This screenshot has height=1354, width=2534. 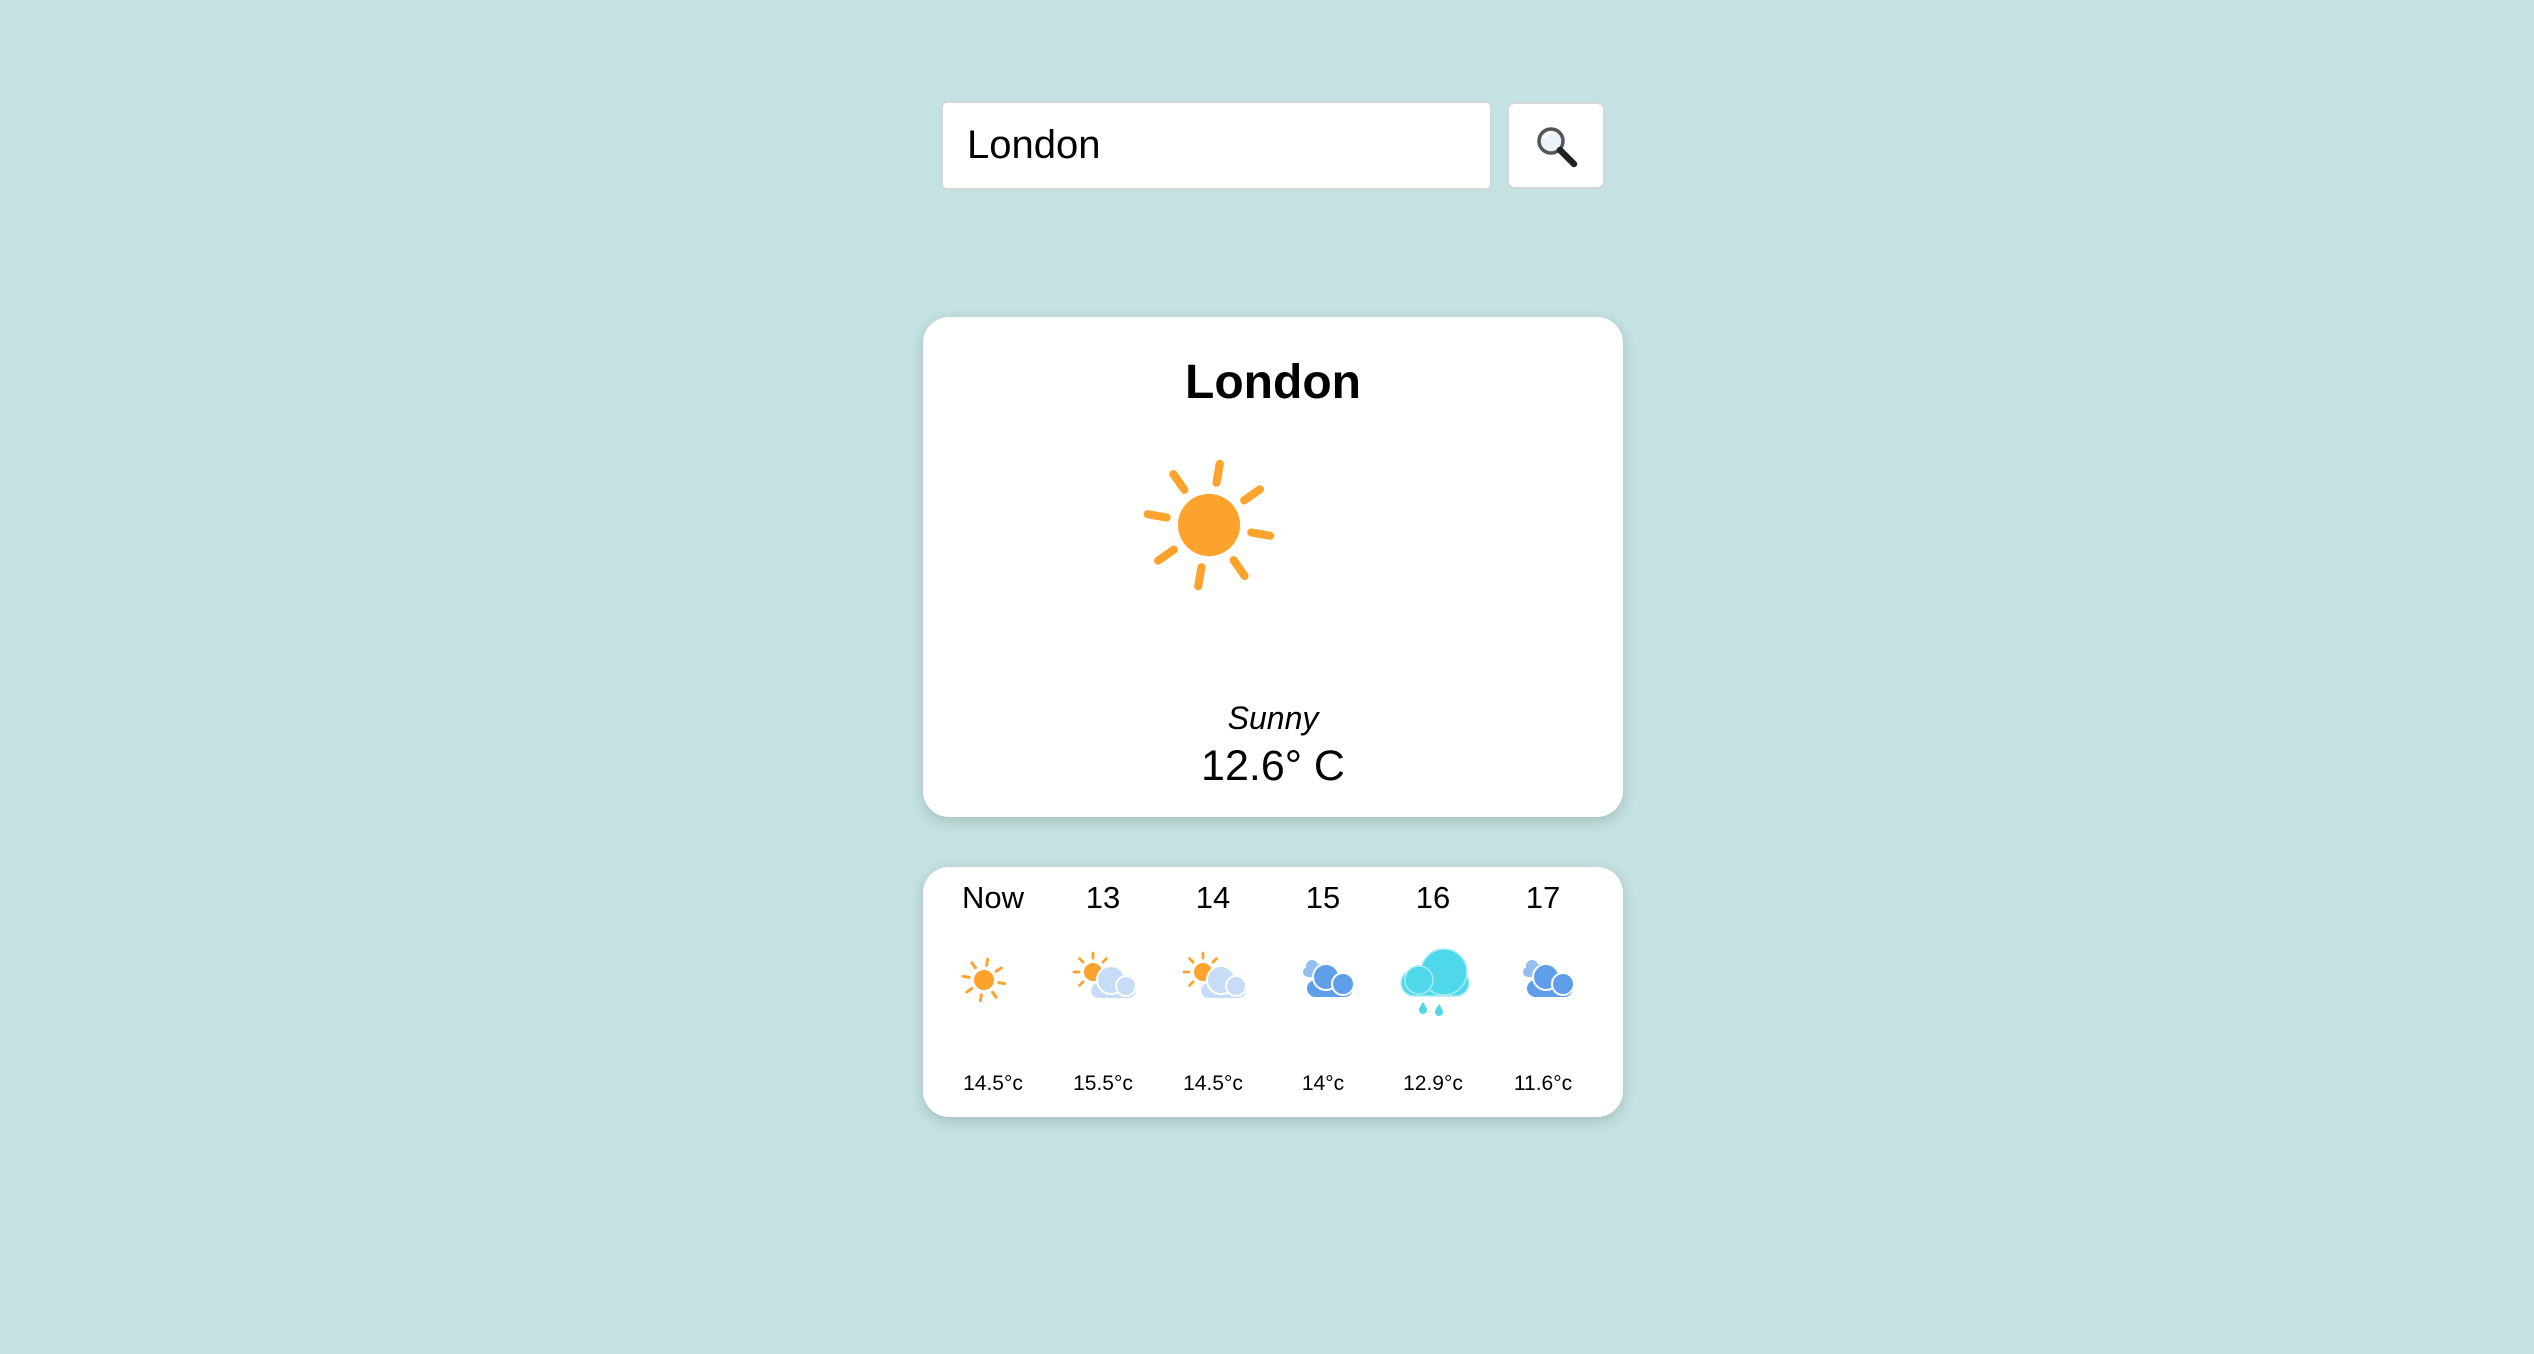 I want to click on rain-cloud-icon, so click(x=1435, y=982).